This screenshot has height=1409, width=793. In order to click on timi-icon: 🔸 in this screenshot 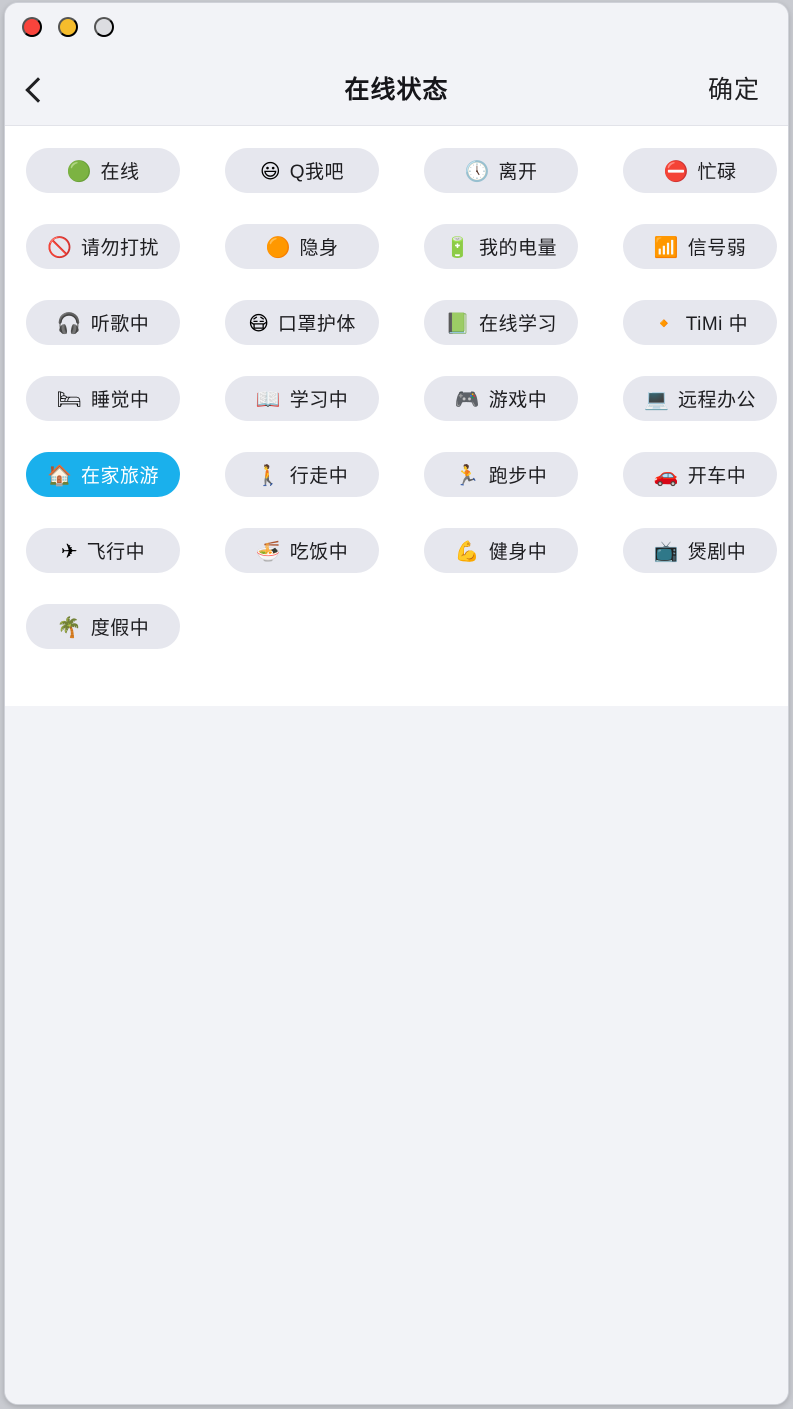, I will do `click(664, 322)`.